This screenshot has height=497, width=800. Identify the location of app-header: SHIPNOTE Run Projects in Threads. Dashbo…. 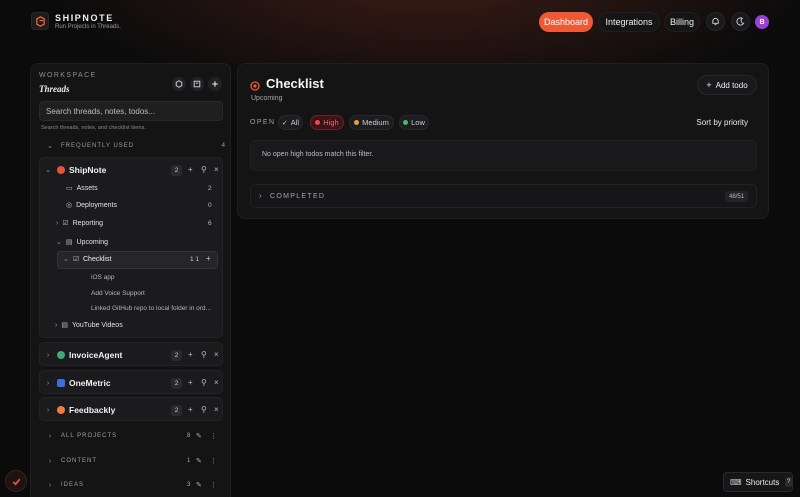
(400, 23).